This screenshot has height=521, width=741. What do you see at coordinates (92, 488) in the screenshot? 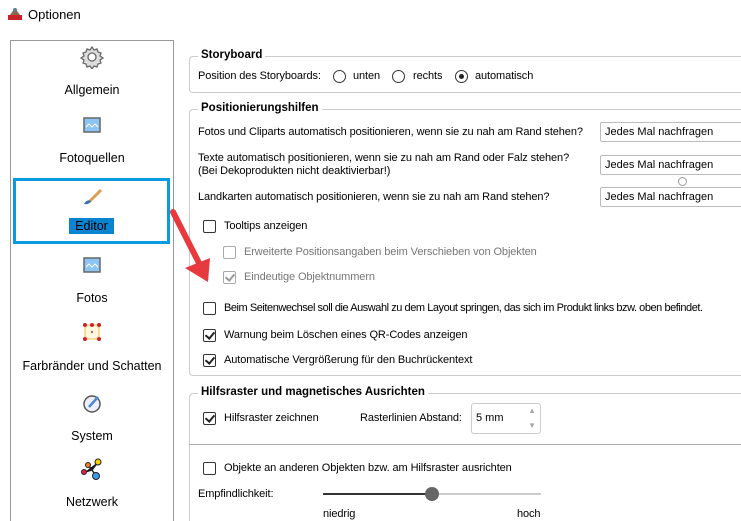
I see `sidebar-item-netzwerk: Netzwerk` at bounding box center [92, 488].